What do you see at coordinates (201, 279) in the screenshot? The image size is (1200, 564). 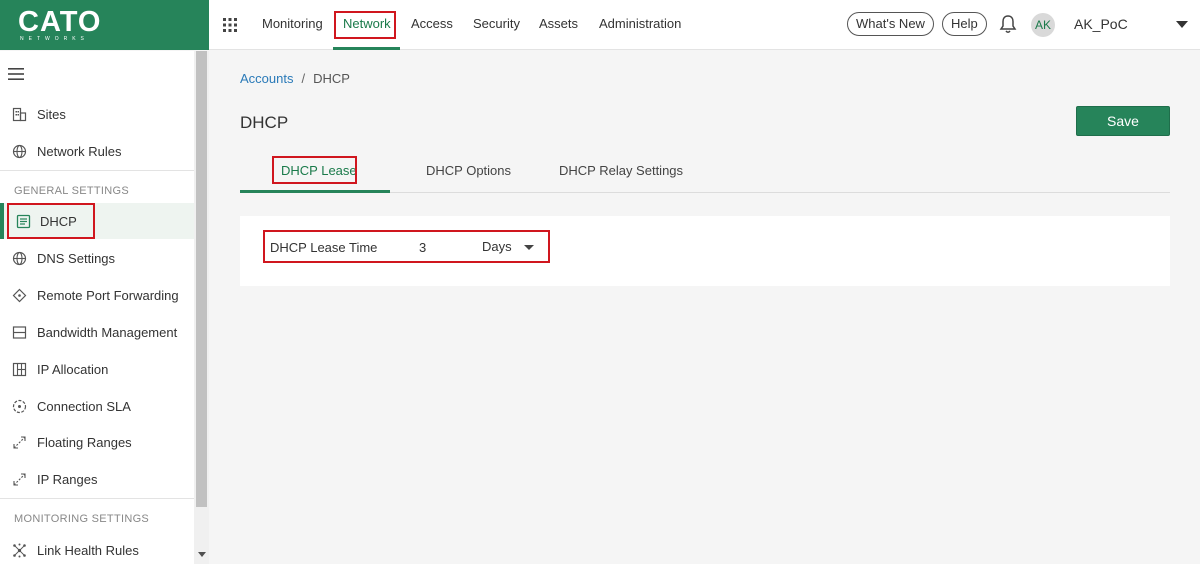 I see `sidebar-scroll-thumb` at bounding box center [201, 279].